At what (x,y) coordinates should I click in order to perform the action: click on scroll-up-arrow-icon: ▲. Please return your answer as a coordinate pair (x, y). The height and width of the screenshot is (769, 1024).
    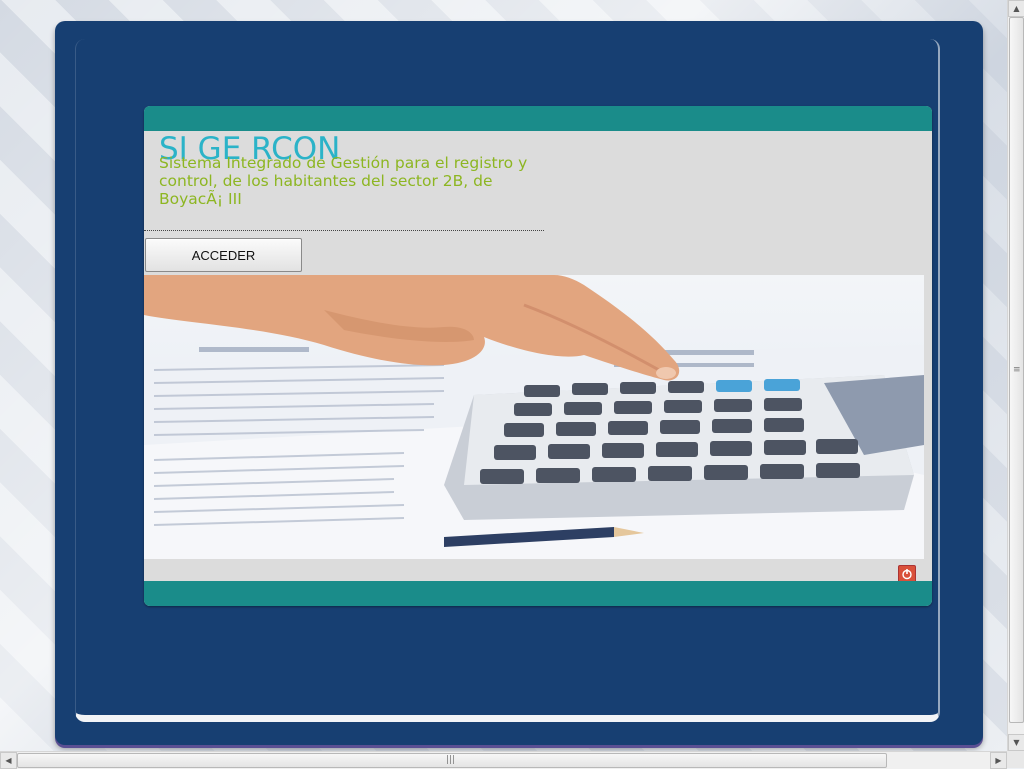
    Looking at the image, I should click on (1016, 8).